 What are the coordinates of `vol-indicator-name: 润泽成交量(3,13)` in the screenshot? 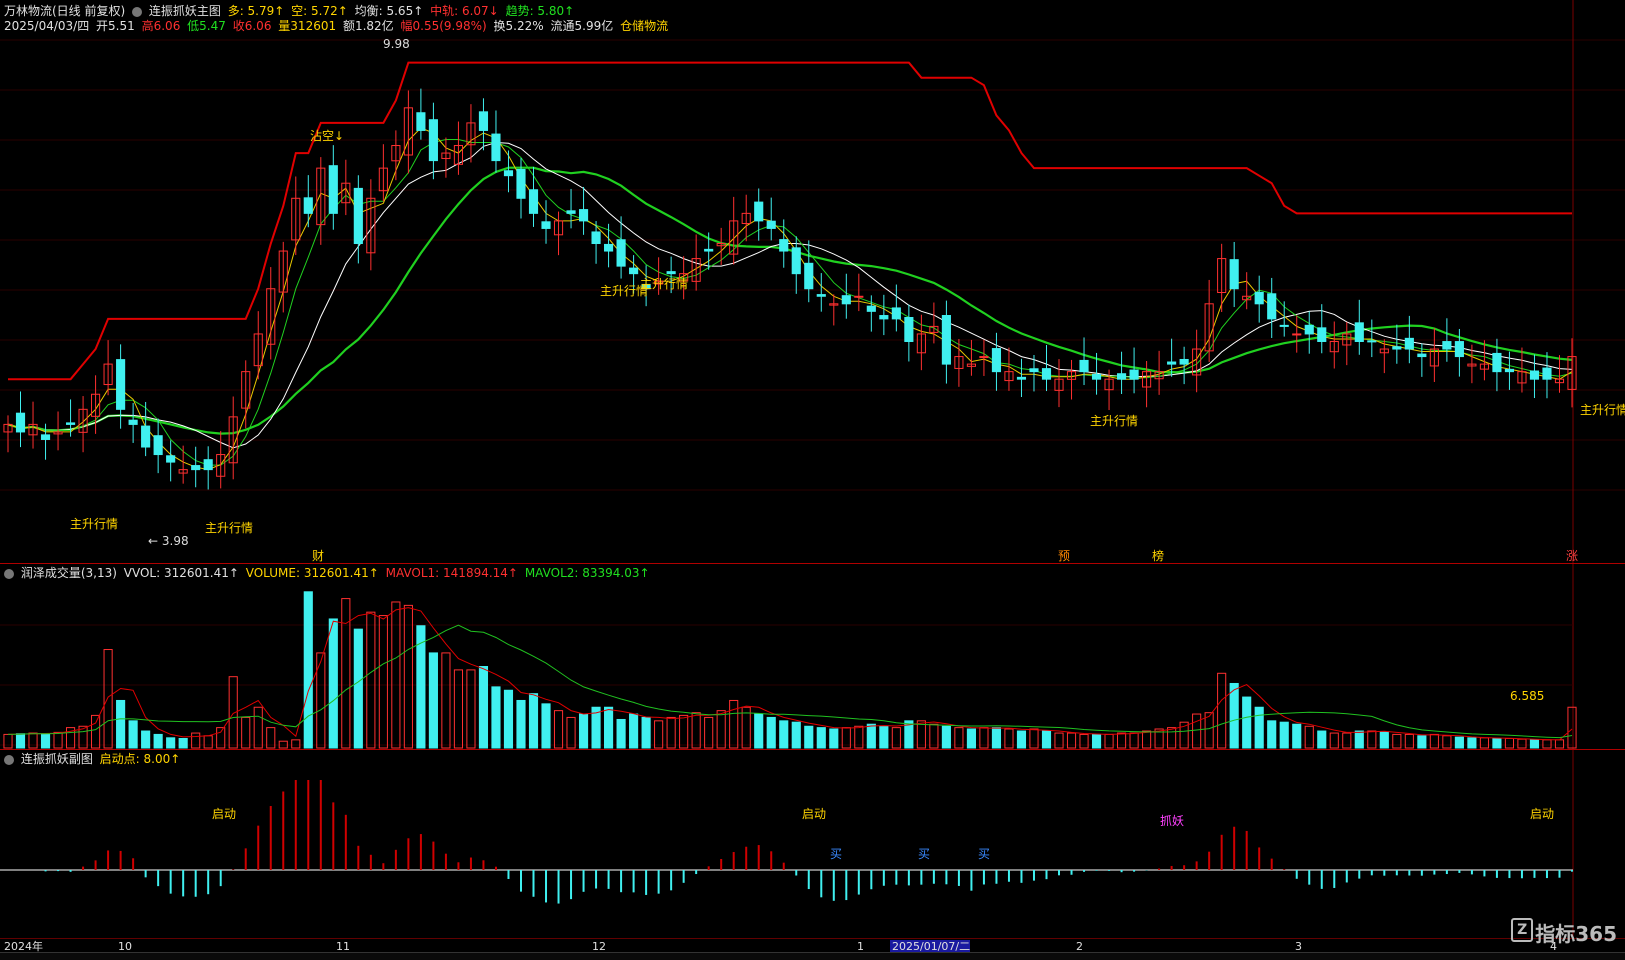 It's located at (69, 573).